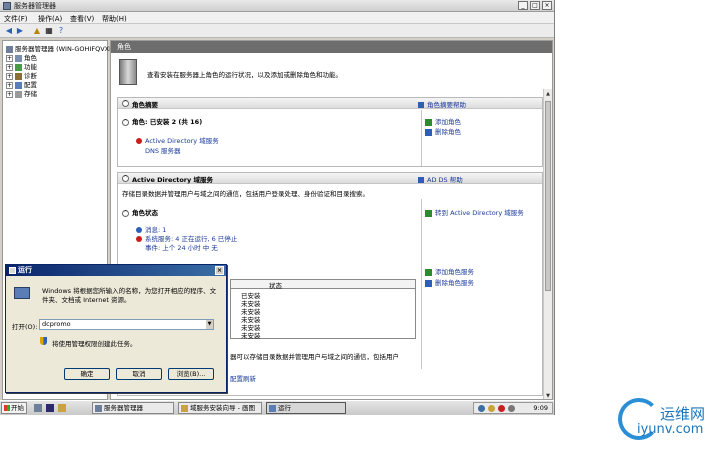 The height and width of the screenshot is (450, 720). Describe the element at coordinates (548, 395) in the screenshot. I see `scroll-down-icon: ▼` at that location.